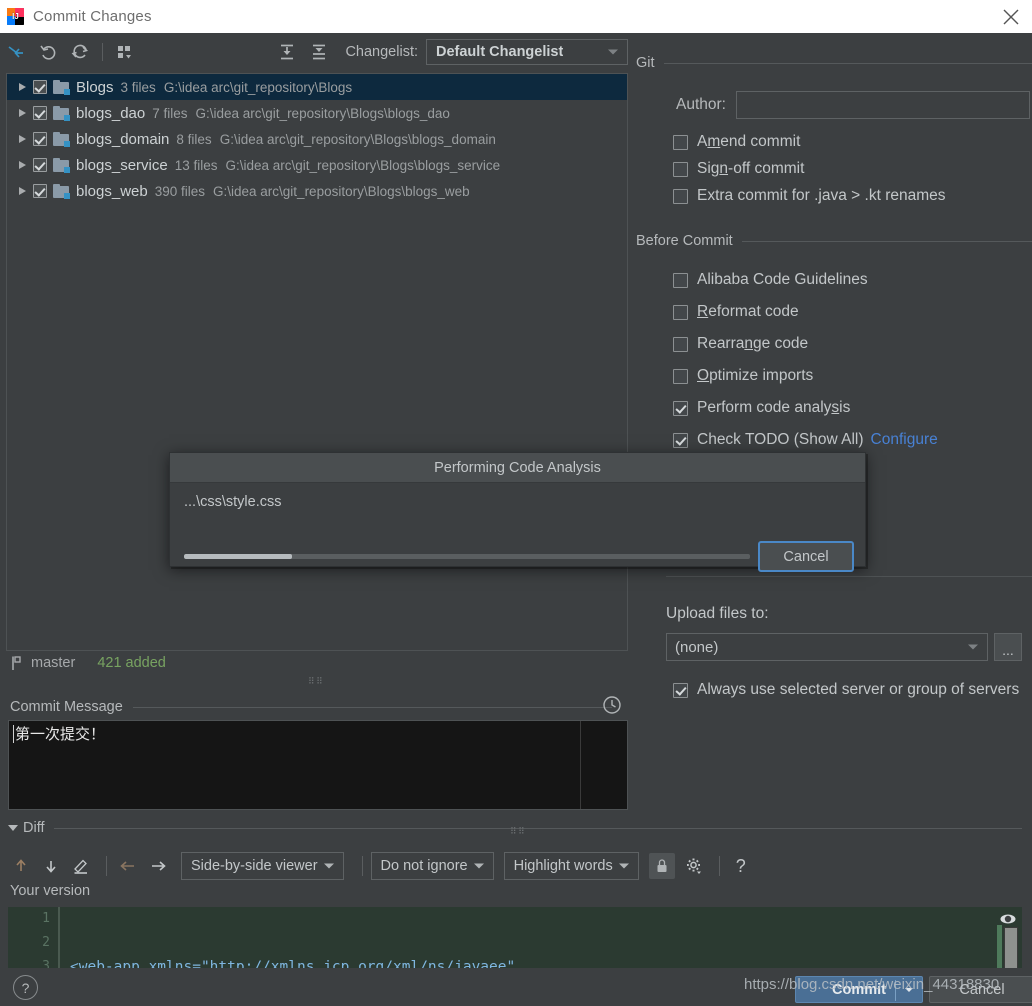  What do you see at coordinates (95, 87) in the screenshot?
I see `module-name: Blogs` at bounding box center [95, 87].